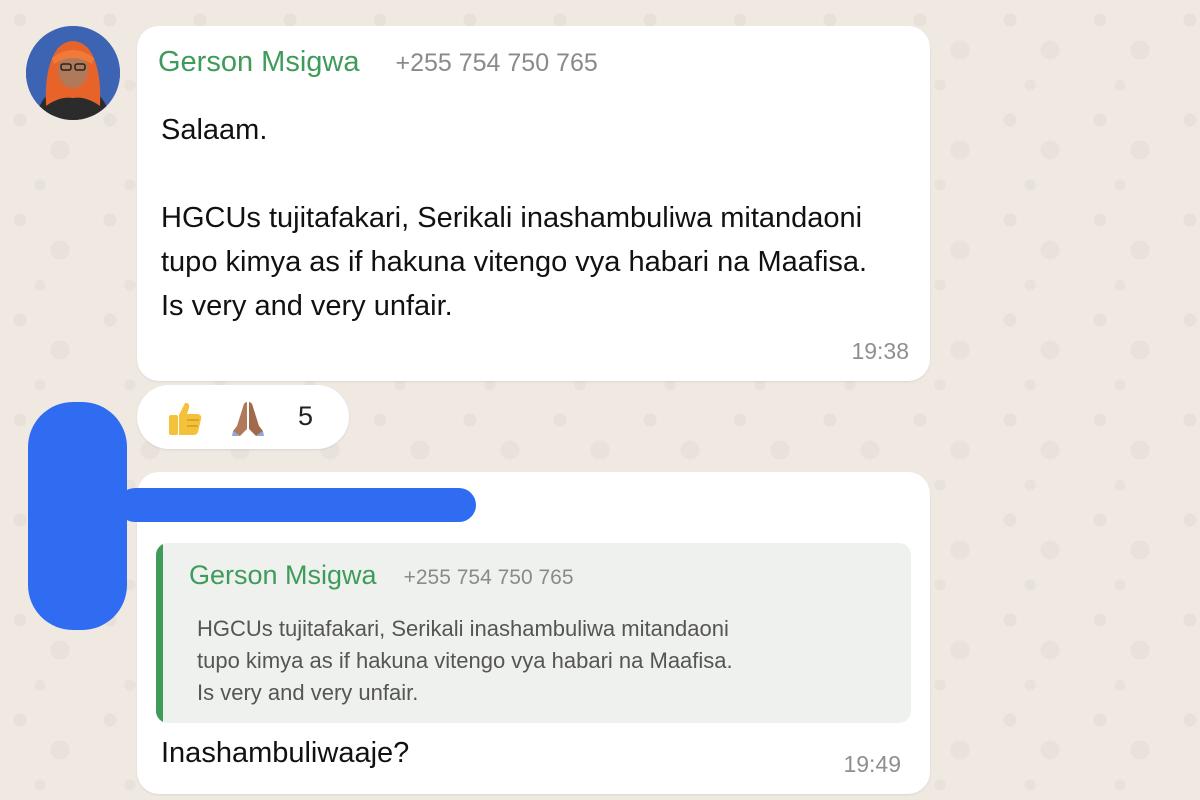 This screenshot has width=1200, height=800. Describe the element at coordinates (306, 416) in the screenshot. I see `reaction-count: 5` at that location.